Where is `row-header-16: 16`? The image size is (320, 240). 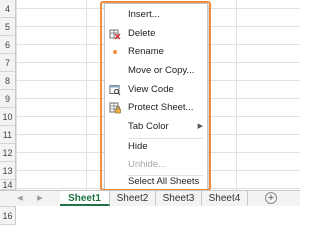
row-header-16: 16 is located at coordinates (8, 216).